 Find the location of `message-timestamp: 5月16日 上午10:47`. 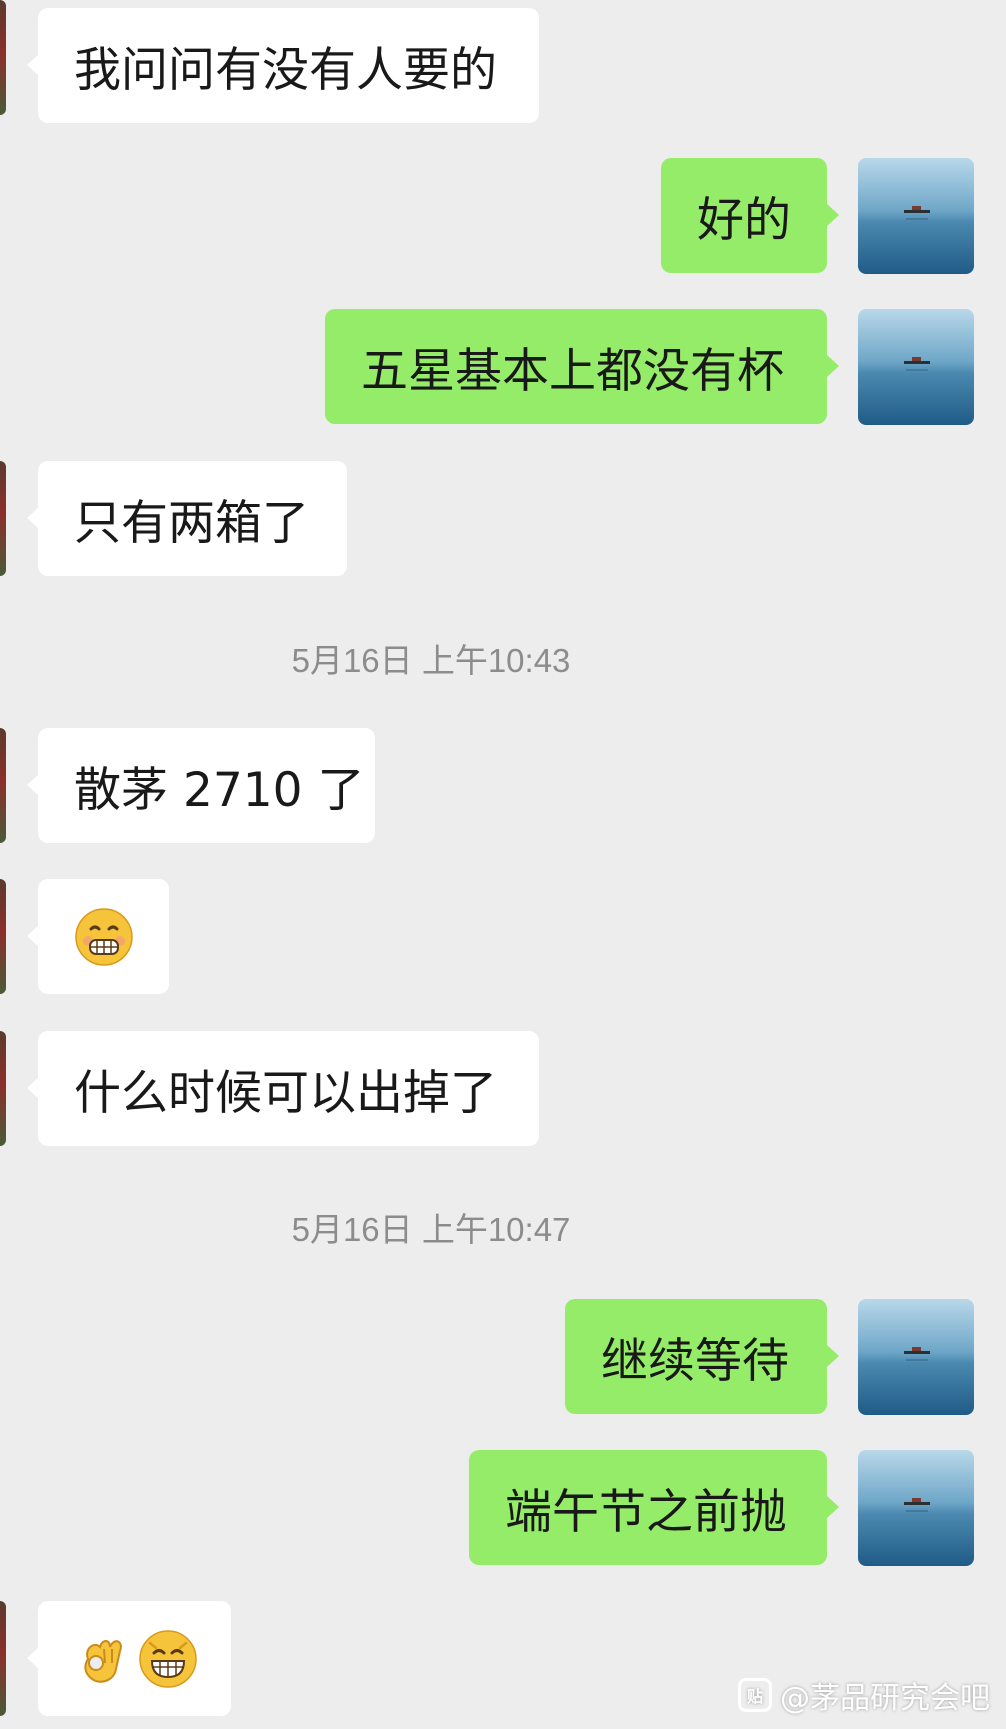

message-timestamp: 5月16日 上午10:47 is located at coordinates (431, 1229).